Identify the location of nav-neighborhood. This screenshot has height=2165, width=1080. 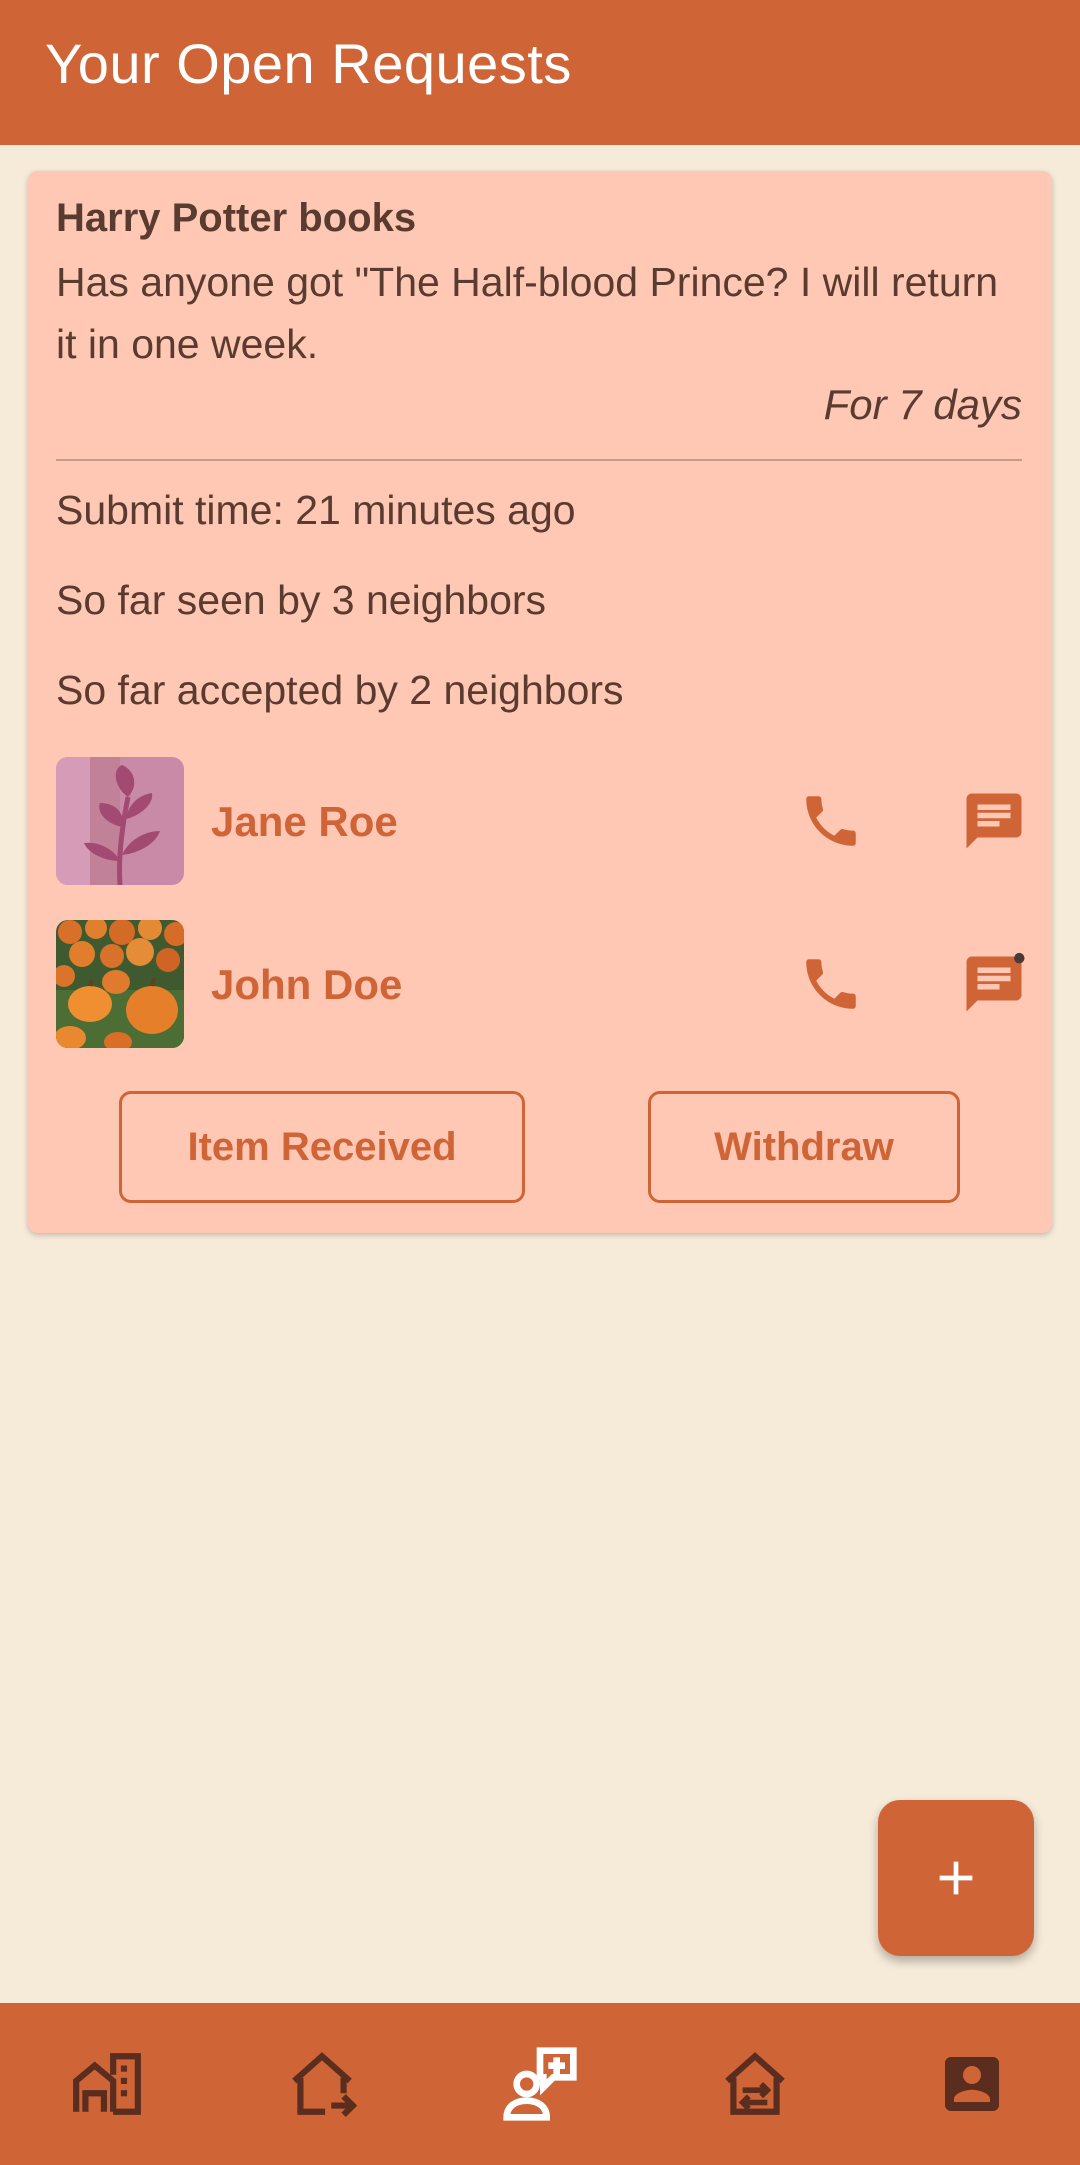
(107, 2084).